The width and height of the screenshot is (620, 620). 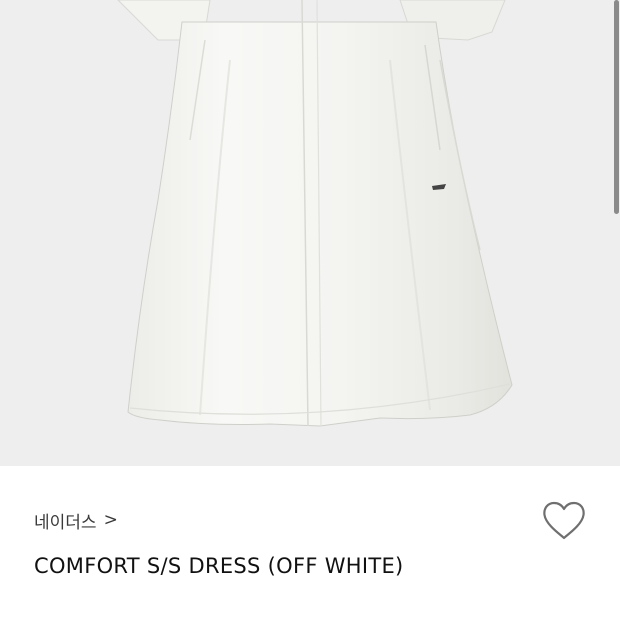 I want to click on product-title: COMFORT S/S DRESS (OFF WHITE), so click(x=219, y=566).